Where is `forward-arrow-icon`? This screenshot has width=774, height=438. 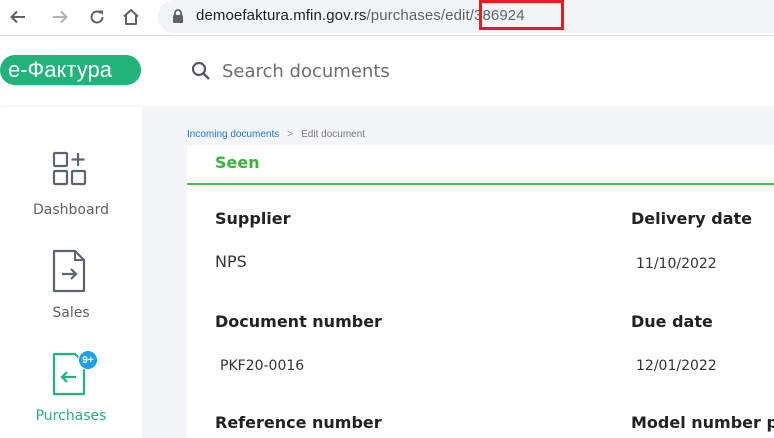 forward-arrow-icon is located at coordinates (60, 17).